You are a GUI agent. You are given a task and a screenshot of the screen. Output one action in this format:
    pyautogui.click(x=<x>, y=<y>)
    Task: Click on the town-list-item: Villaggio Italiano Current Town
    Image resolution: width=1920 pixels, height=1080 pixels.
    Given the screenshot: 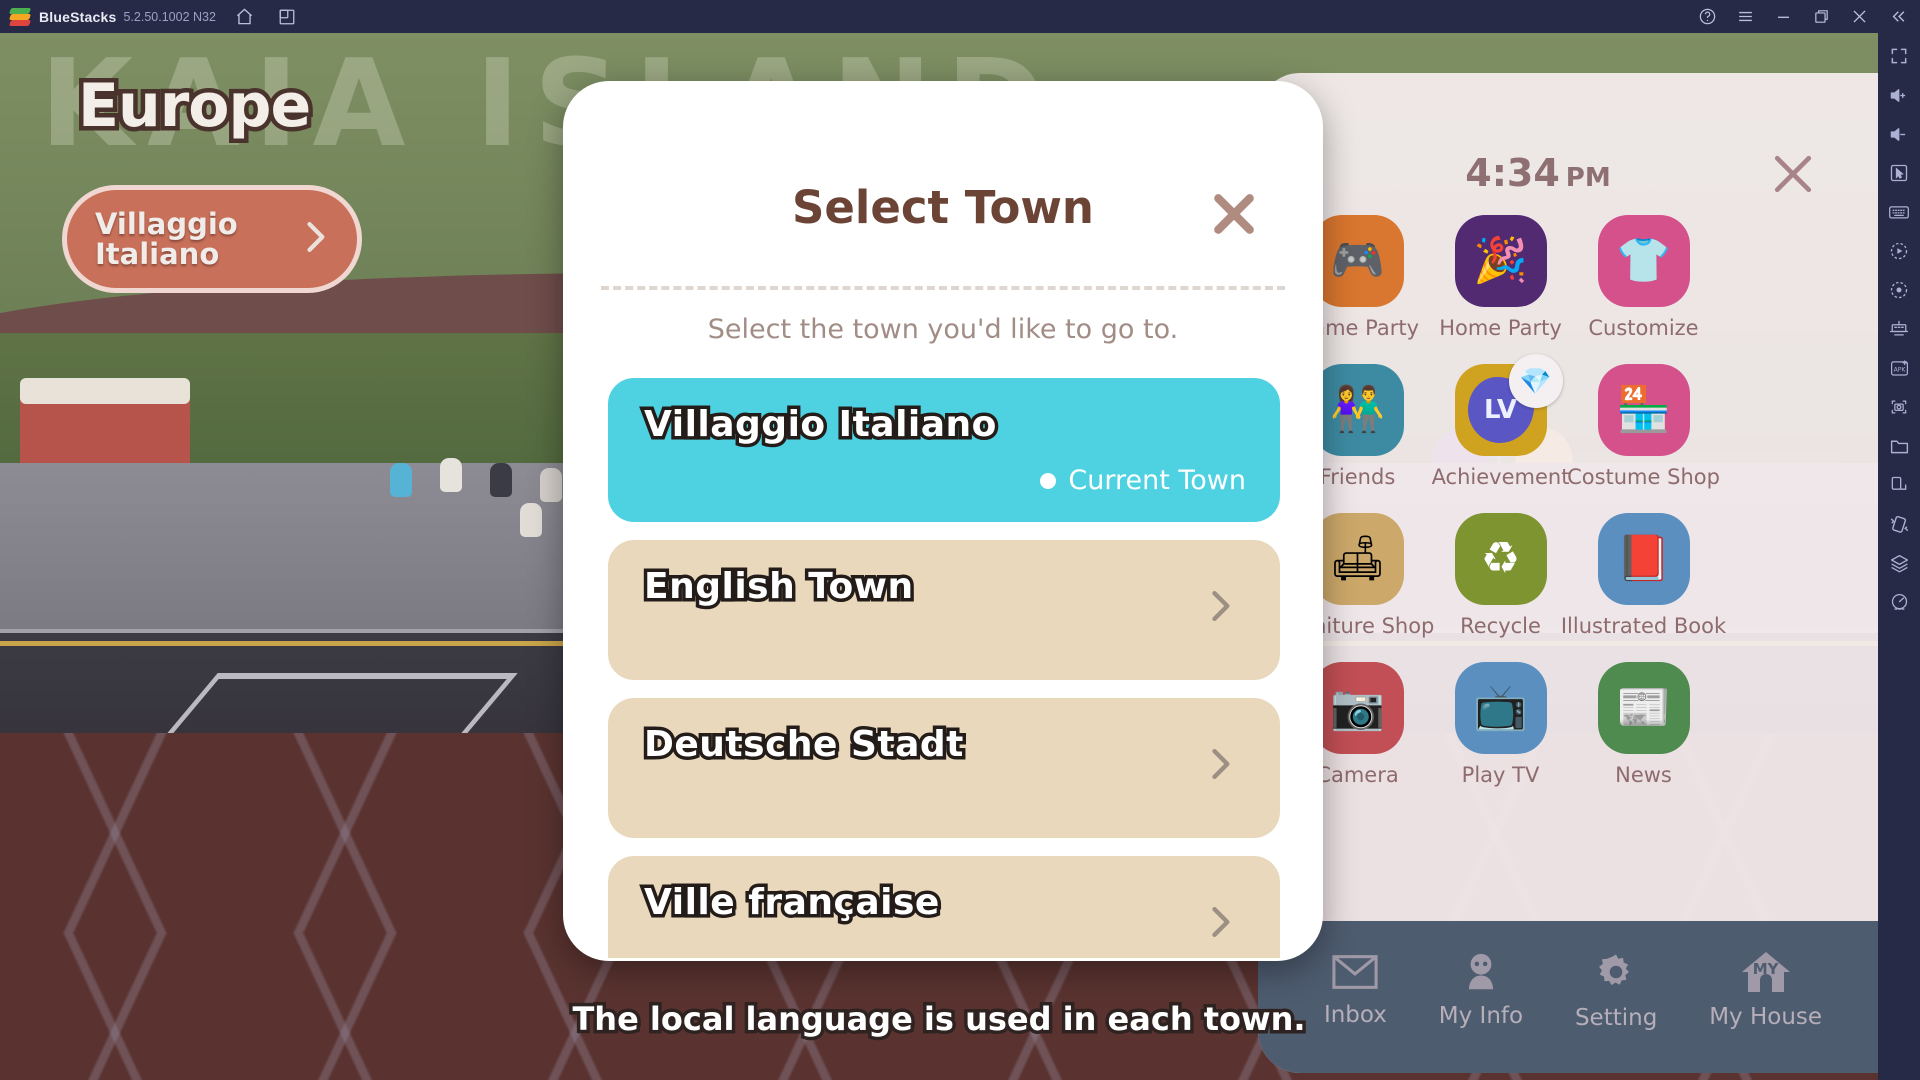 What is the action you would take?
    pyautogui.click(x=944, y=450)
    